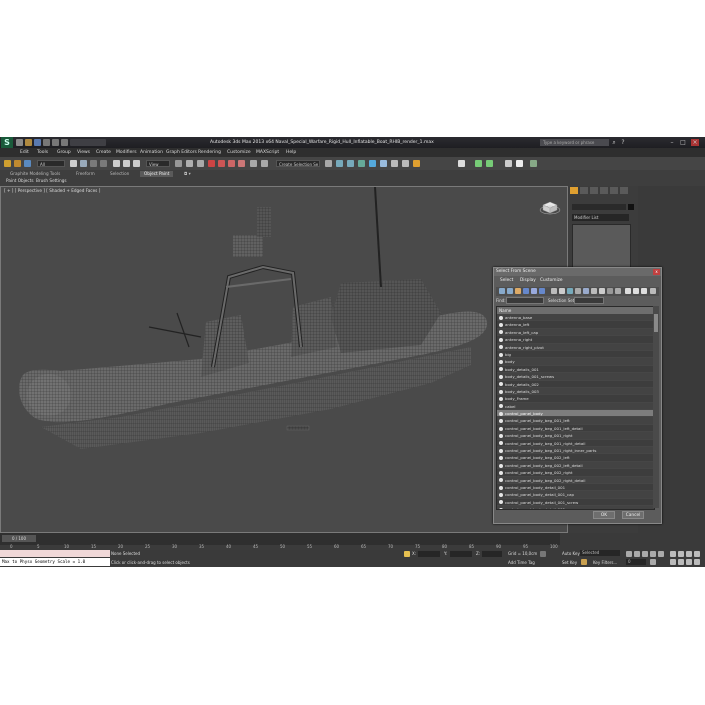  What do you see at coordinates (575, 332) in the screenshot?
I see `list-item: antenna_left_cap` at bounding box center [575, 332].